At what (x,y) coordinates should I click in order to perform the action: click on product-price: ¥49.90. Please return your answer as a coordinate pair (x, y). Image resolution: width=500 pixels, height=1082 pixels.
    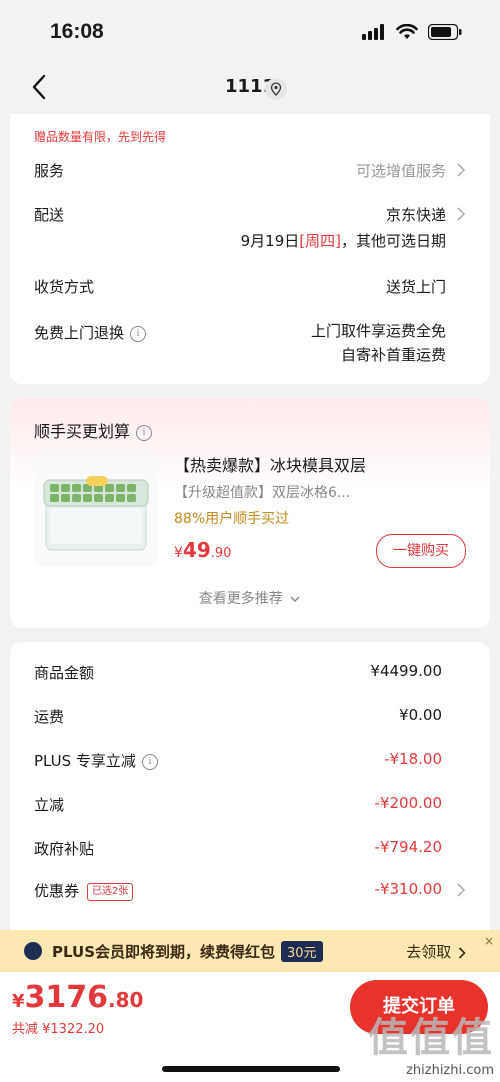
    Looking at the image, I should click on (202, 550).